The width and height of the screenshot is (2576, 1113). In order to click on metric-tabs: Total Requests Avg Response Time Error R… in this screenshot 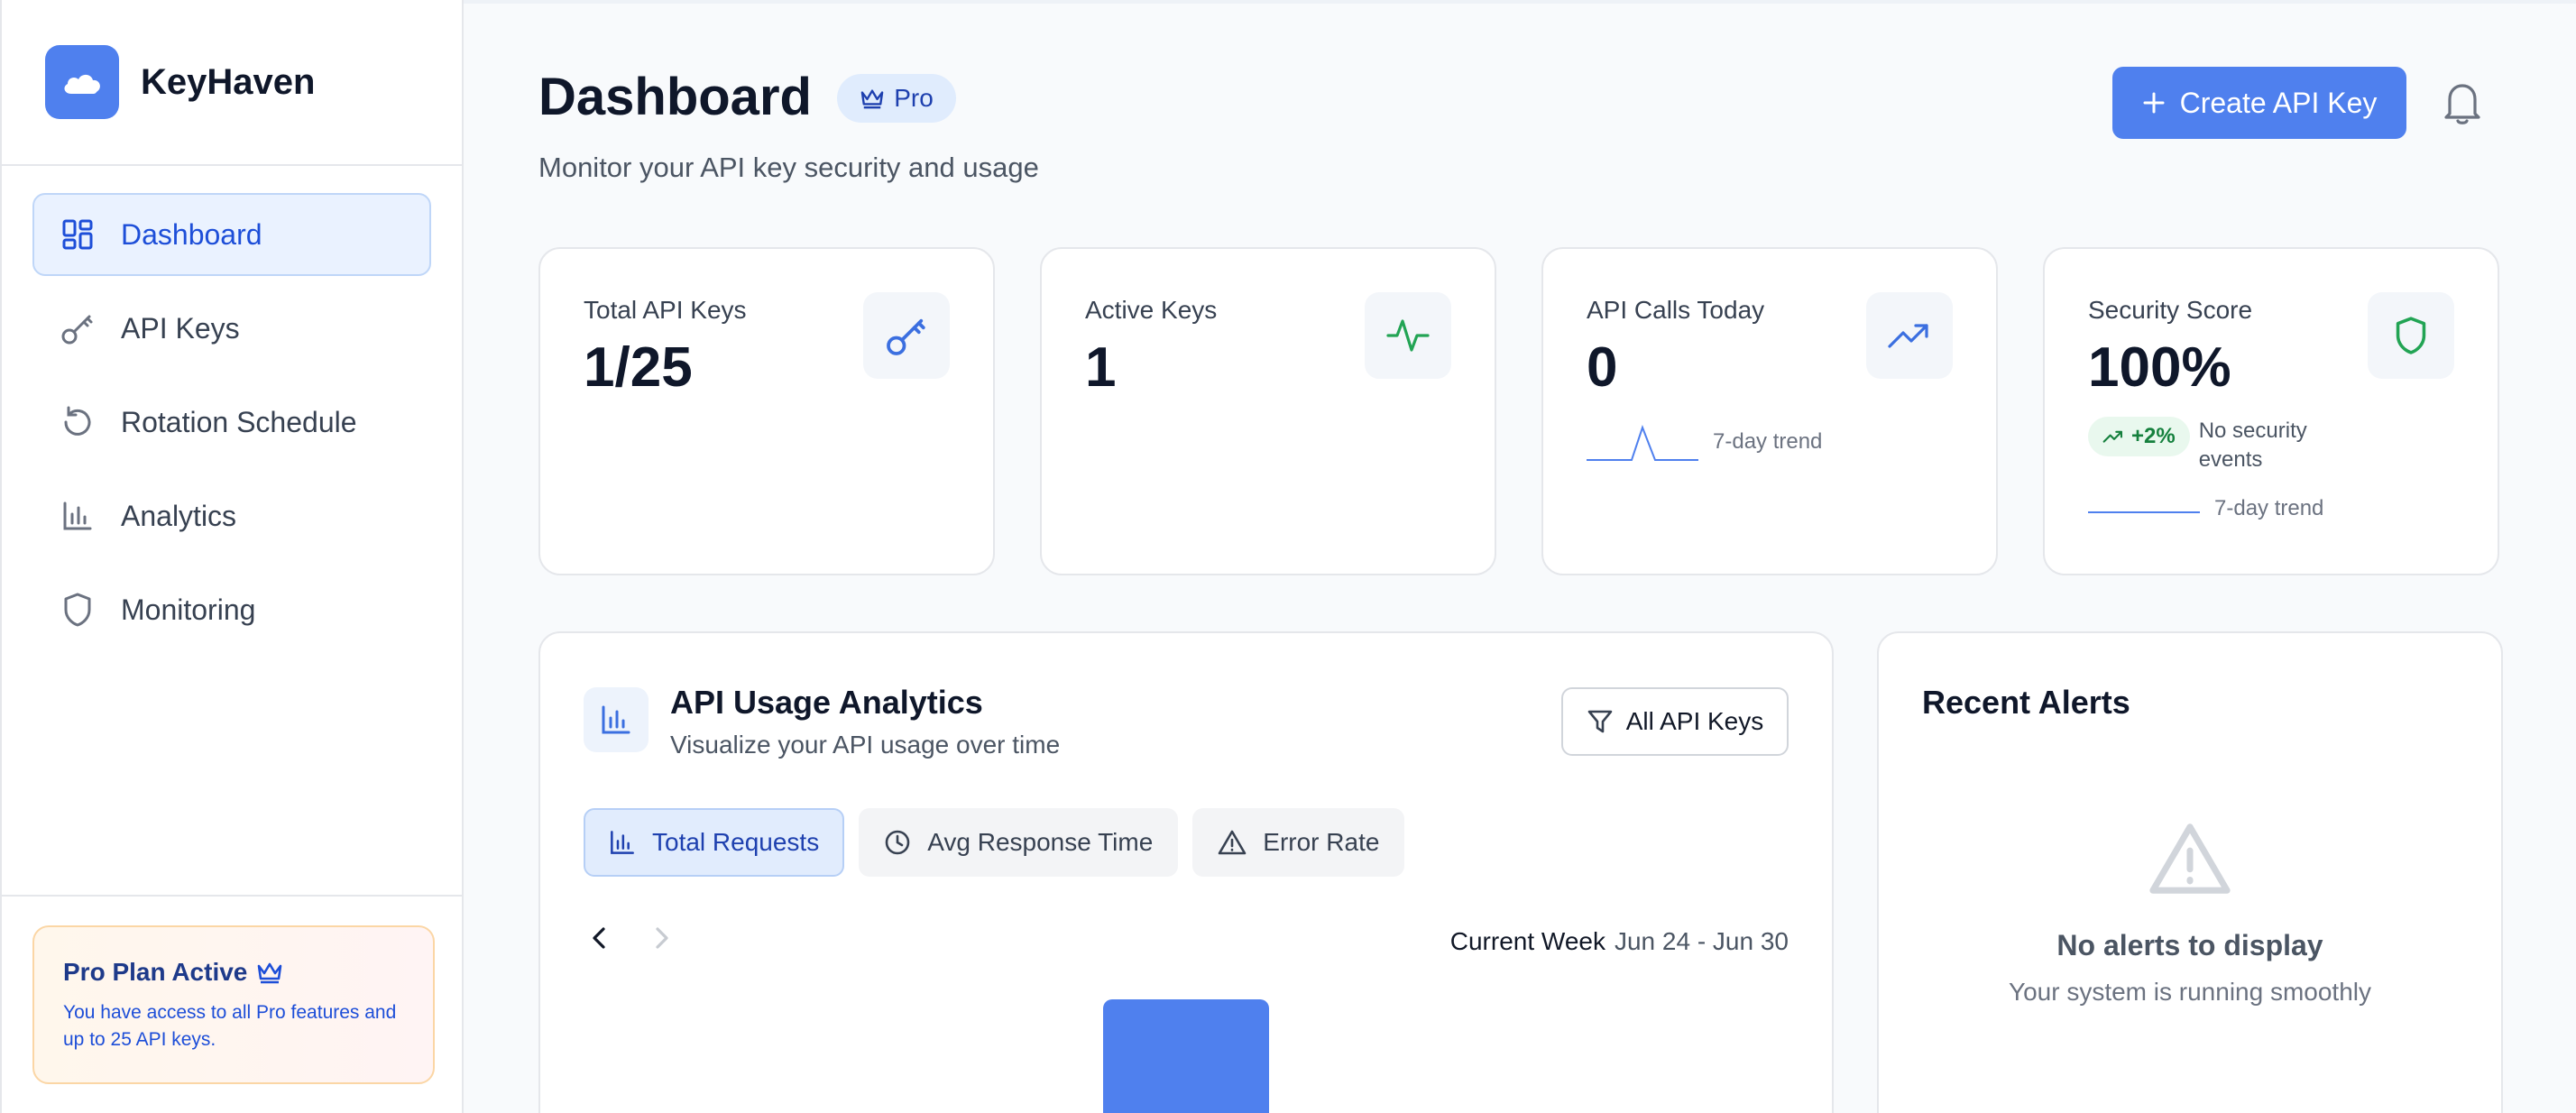, I will do `click(994, 842)`.